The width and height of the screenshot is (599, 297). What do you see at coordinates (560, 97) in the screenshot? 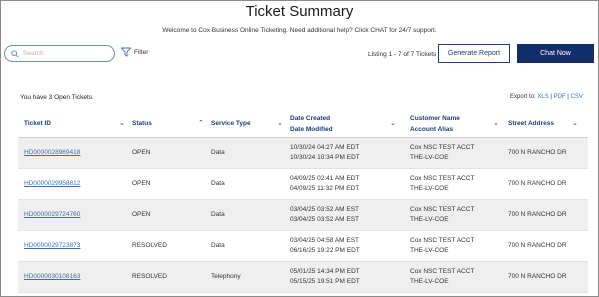
I see `export-pdf-link: PDF` at bounding box center [560, 97].